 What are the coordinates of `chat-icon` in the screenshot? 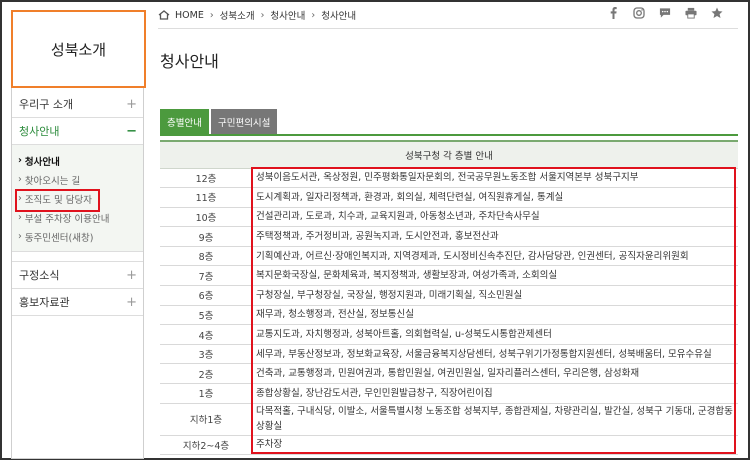 It's located at (665, 13).